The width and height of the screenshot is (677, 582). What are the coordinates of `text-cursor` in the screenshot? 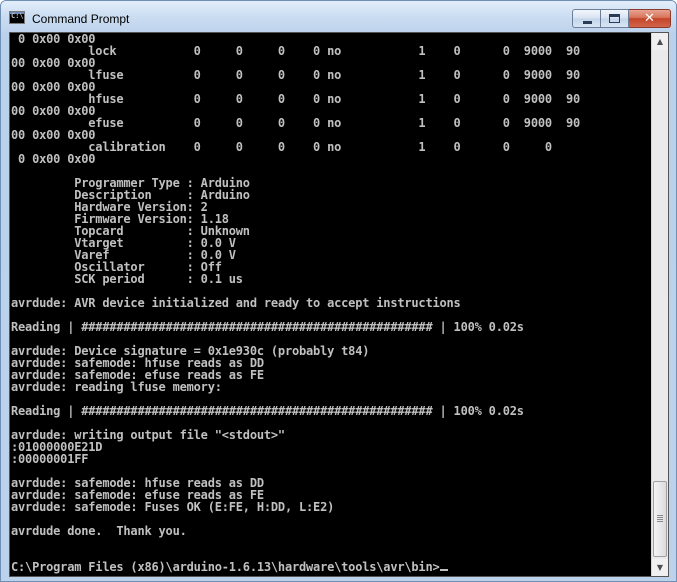 It's located at (443, 570).